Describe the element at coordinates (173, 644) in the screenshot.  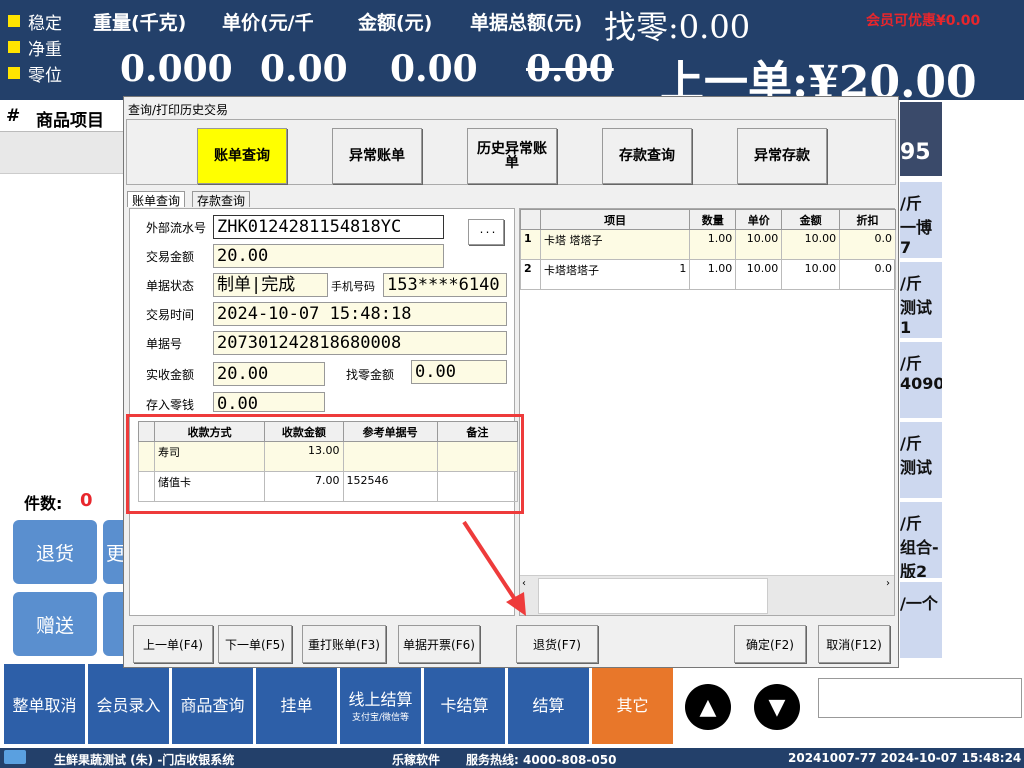
I see `prev-bill-button: 上一单(F4)` at that location.